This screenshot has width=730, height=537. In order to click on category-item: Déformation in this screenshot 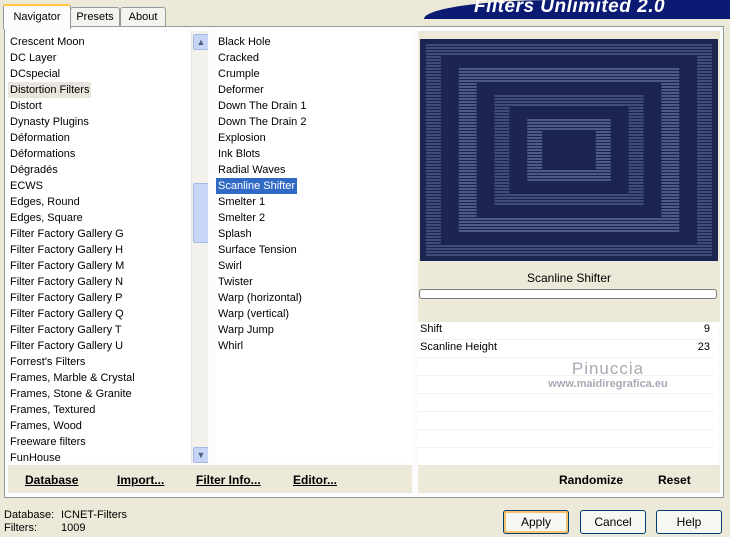, I will do `click(40, 138)`.